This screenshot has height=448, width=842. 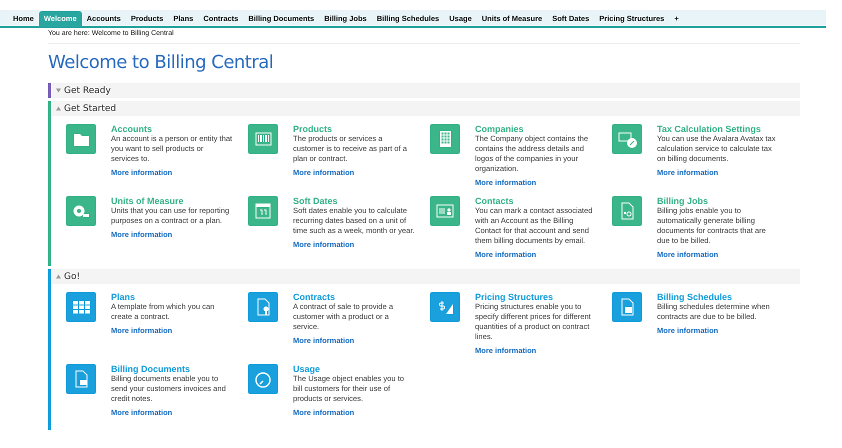 What do you see at coordinates (500, 129) in the screenshot?
I see `item-title: Companies` at bounding box center [500, 129].